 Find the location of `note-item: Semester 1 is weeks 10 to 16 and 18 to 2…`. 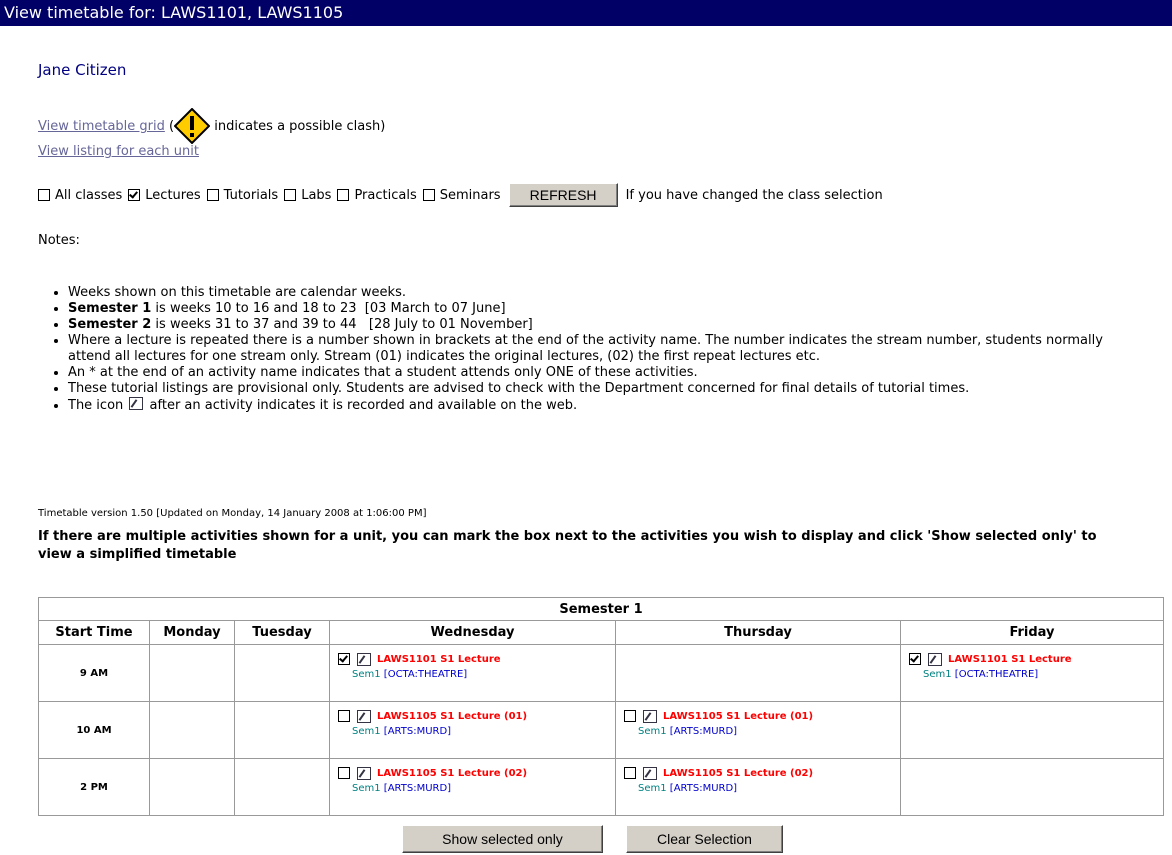

note-item: Semester 1 is weeks 10 to 16 and 18 to 2… is located at coordinates (603, 309).